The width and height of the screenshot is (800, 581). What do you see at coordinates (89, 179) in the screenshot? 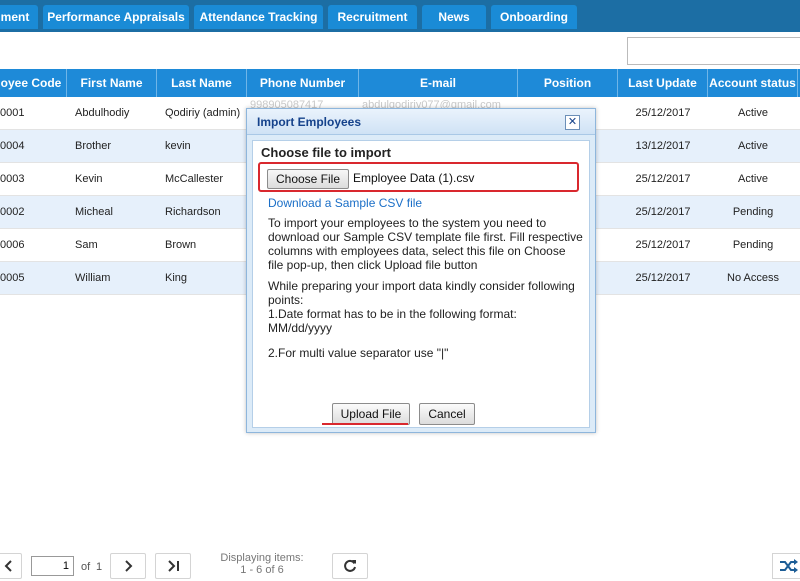
I see `cell-first-name: Kevin` at bounding box center [89, 179].